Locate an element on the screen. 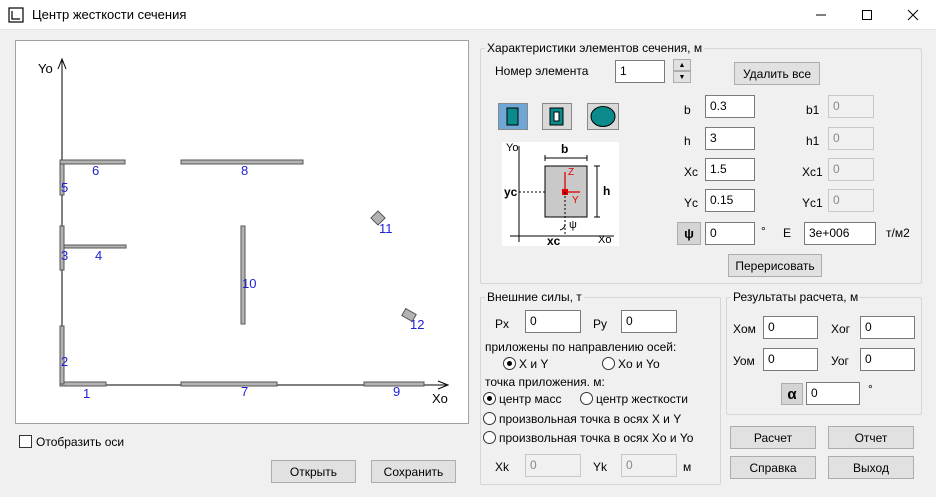  alpha-icon: α is located at coordinates (792, 394).